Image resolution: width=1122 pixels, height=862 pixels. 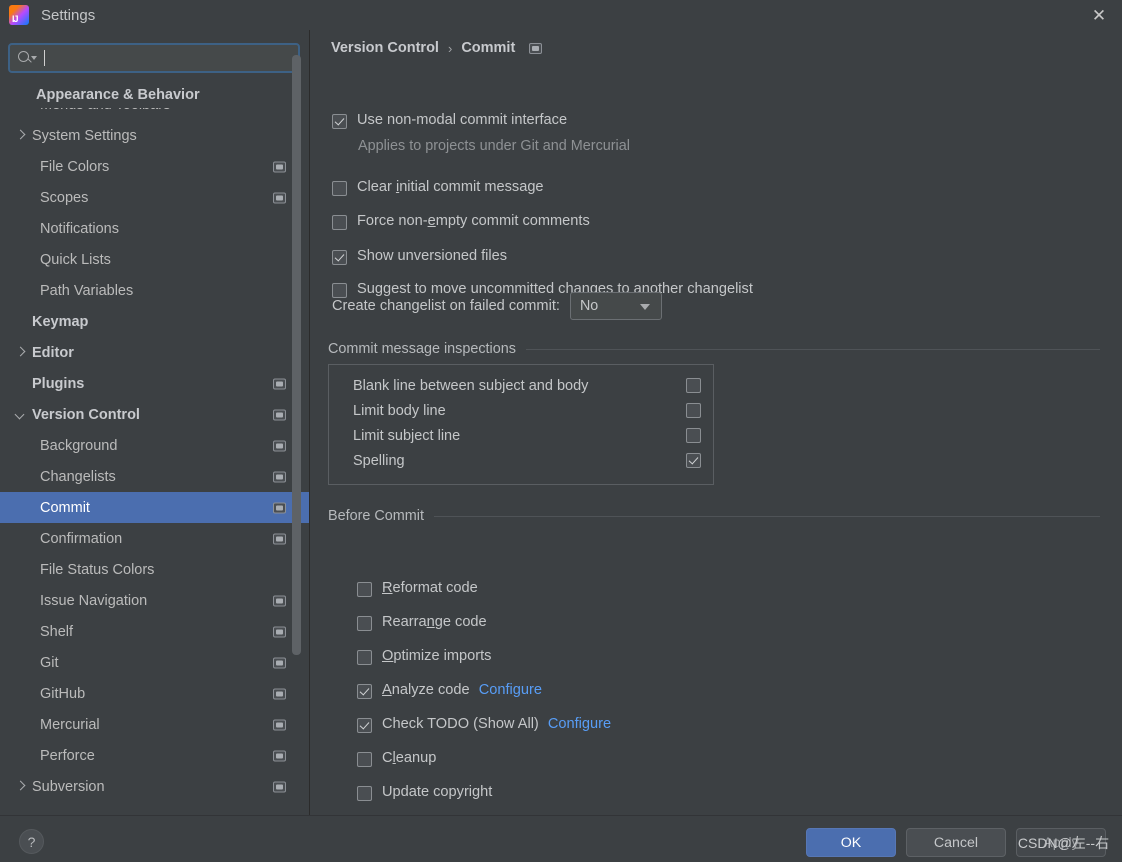 I want to click on sidebar-item-background: Background, so click(x=154, y=445).